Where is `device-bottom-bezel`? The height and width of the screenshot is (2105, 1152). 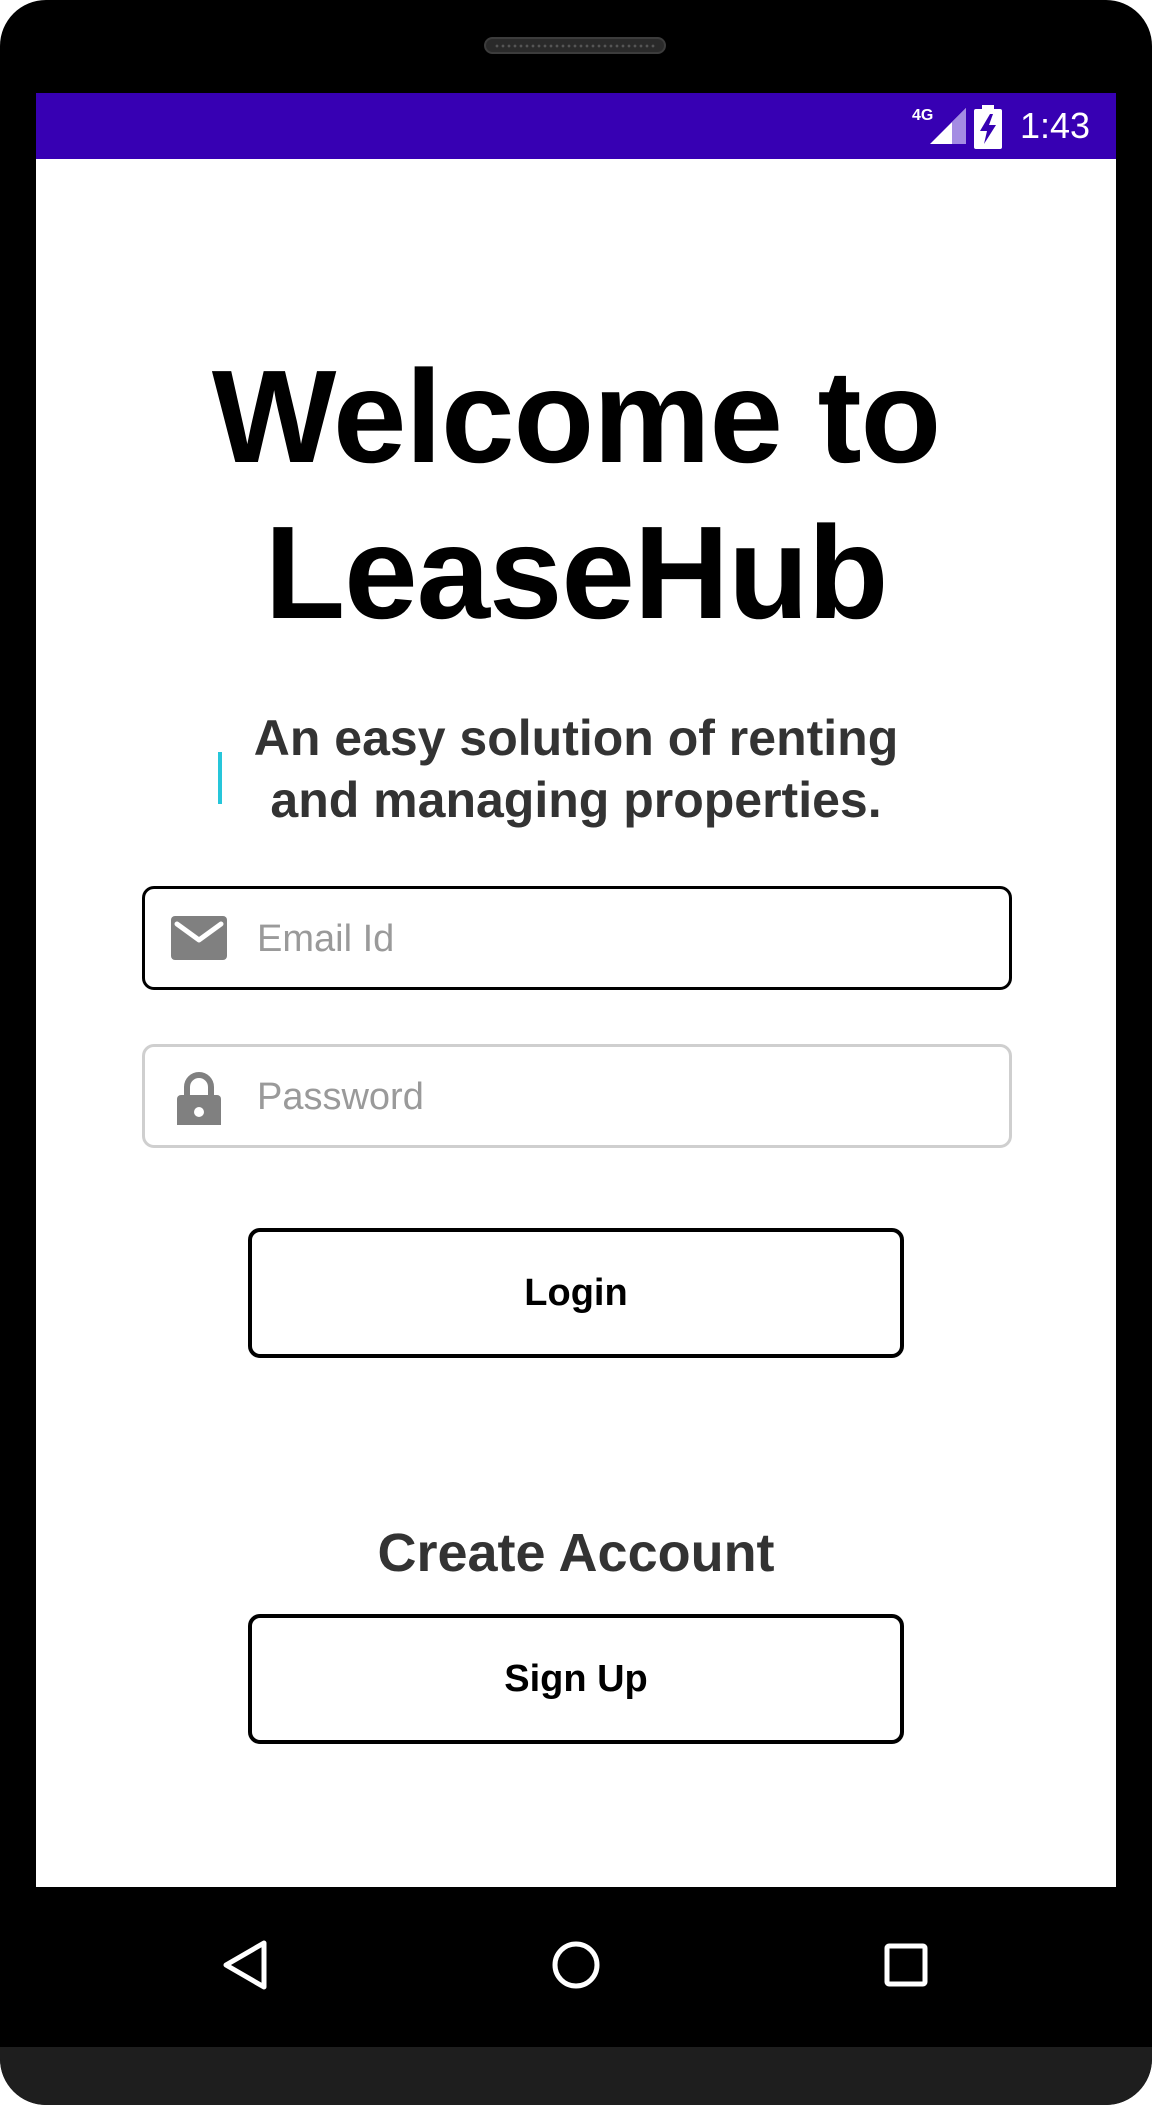
device-bottom-bezel is located at coordinates (576, 2076).